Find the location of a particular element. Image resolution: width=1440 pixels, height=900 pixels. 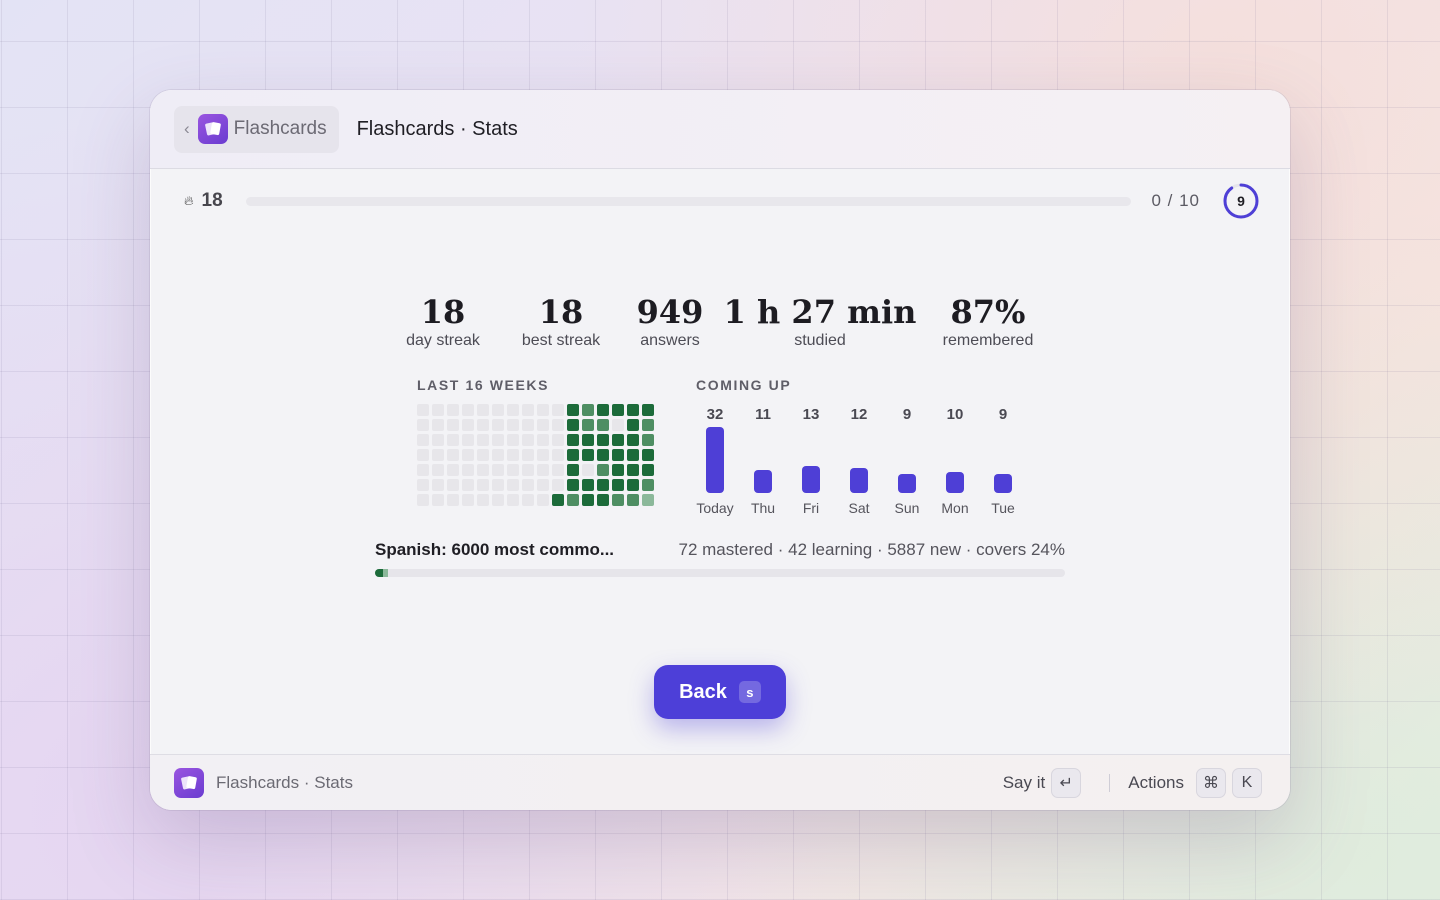

enter-key-icon: ↵ is located at coordinates (1066, 782).